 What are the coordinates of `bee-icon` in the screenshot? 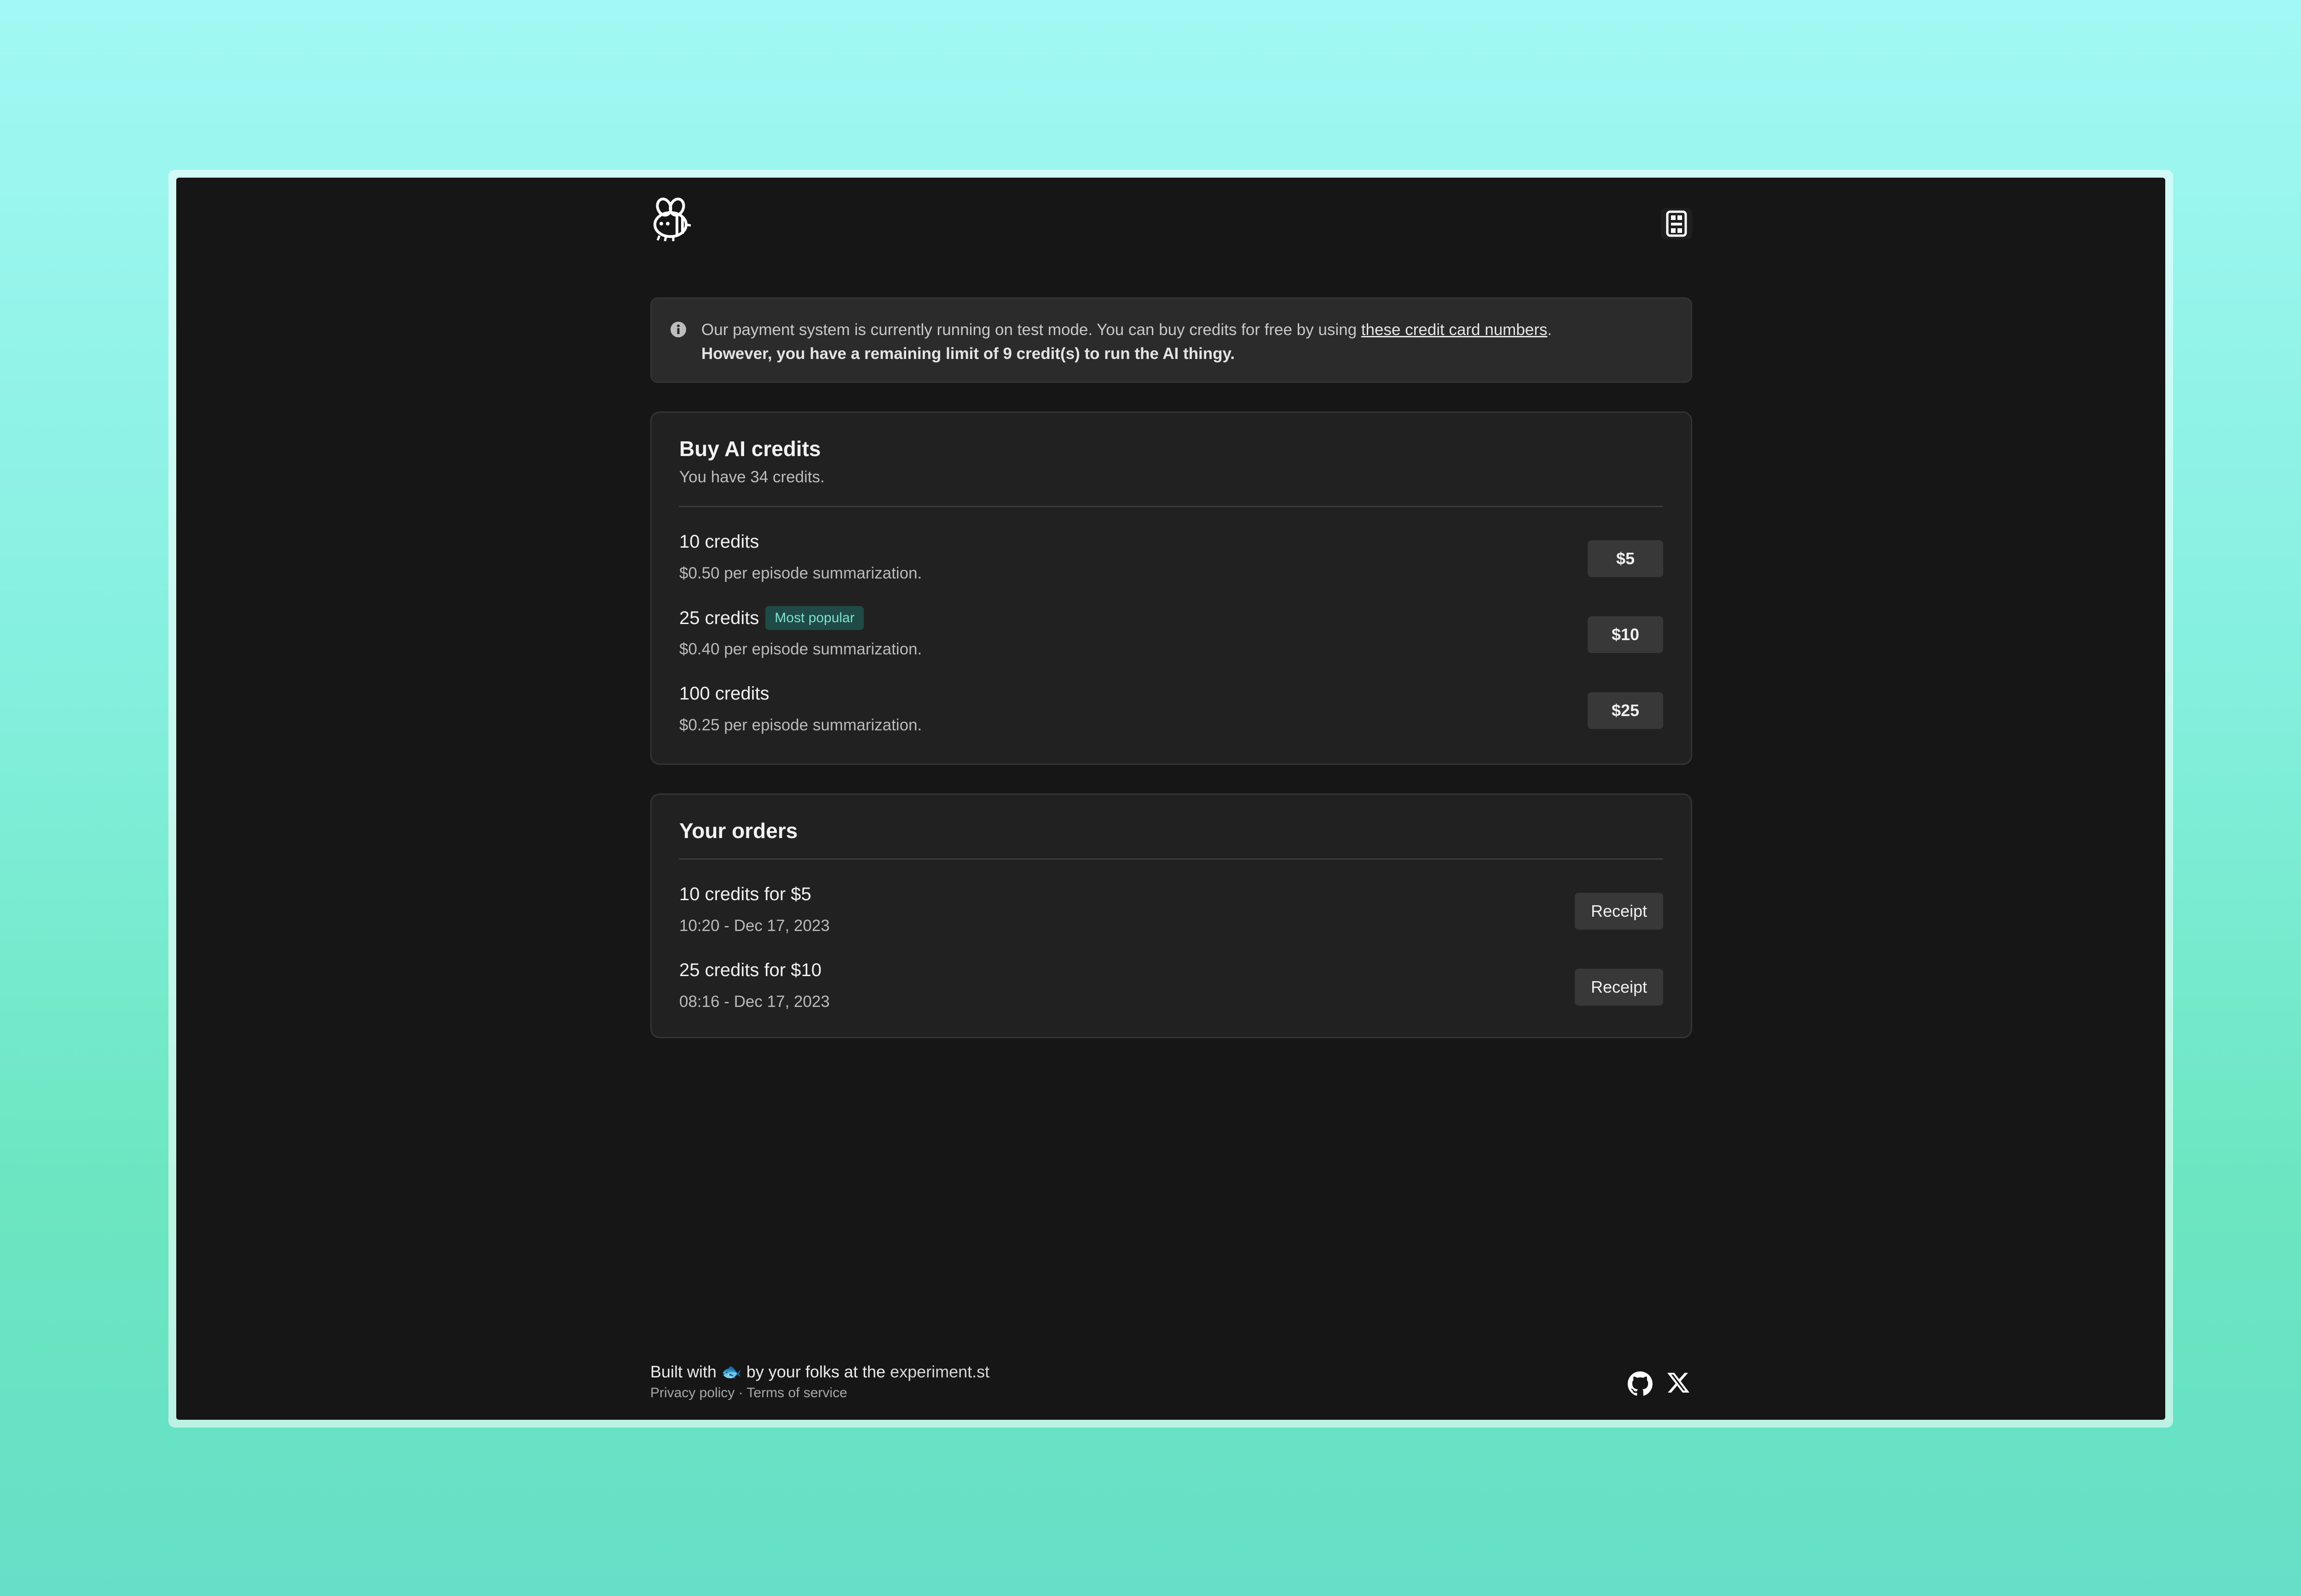 It's located at (671, 220).